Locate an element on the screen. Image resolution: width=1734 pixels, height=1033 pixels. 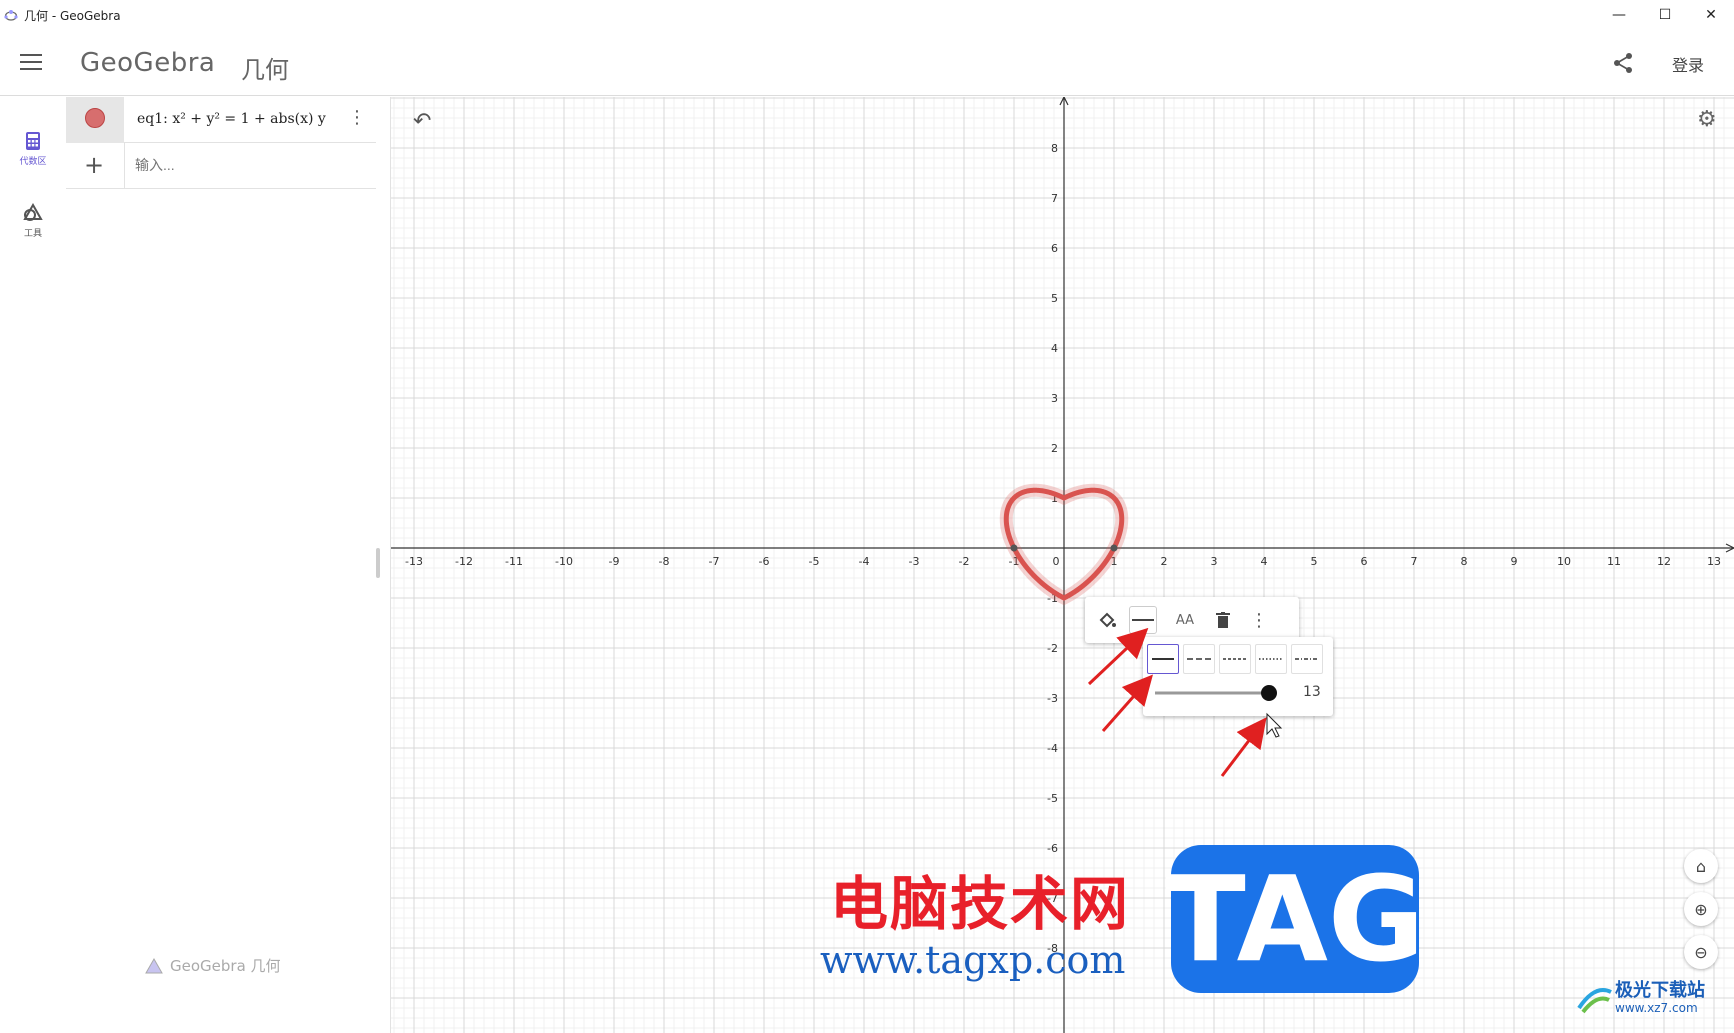
sidebar-label-algebra: 代数区 is located at coordinates (33, 162).